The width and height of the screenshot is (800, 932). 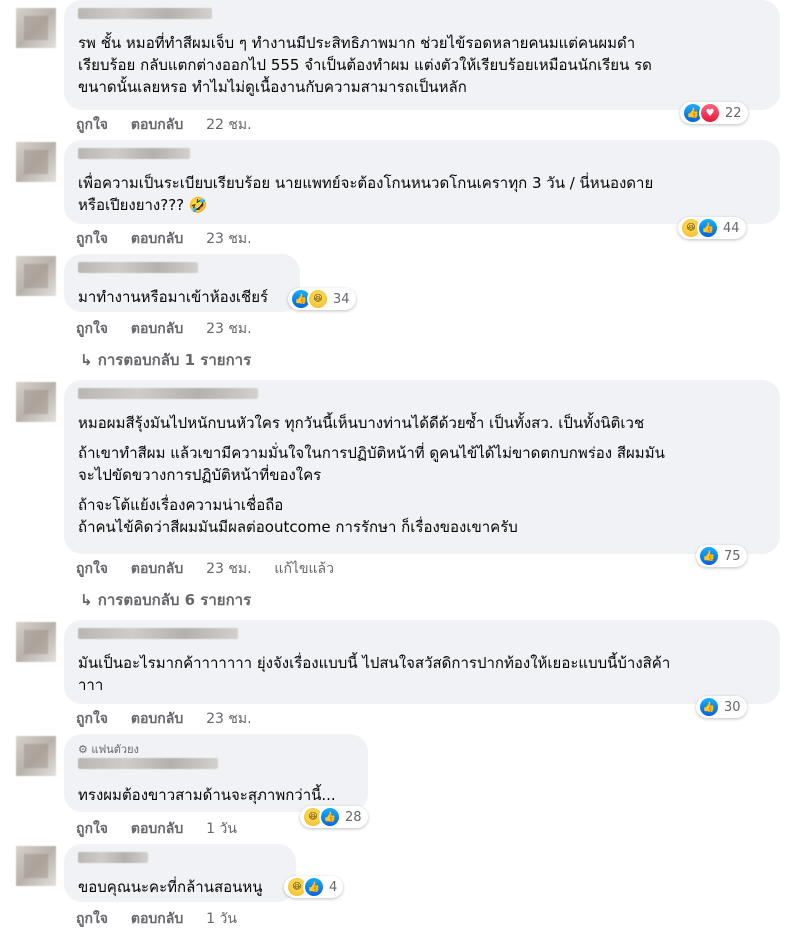 I want to click on comment-text: ขอบคุณนะคะที่กล้านสอนหนู, so click(x=182, y=887).